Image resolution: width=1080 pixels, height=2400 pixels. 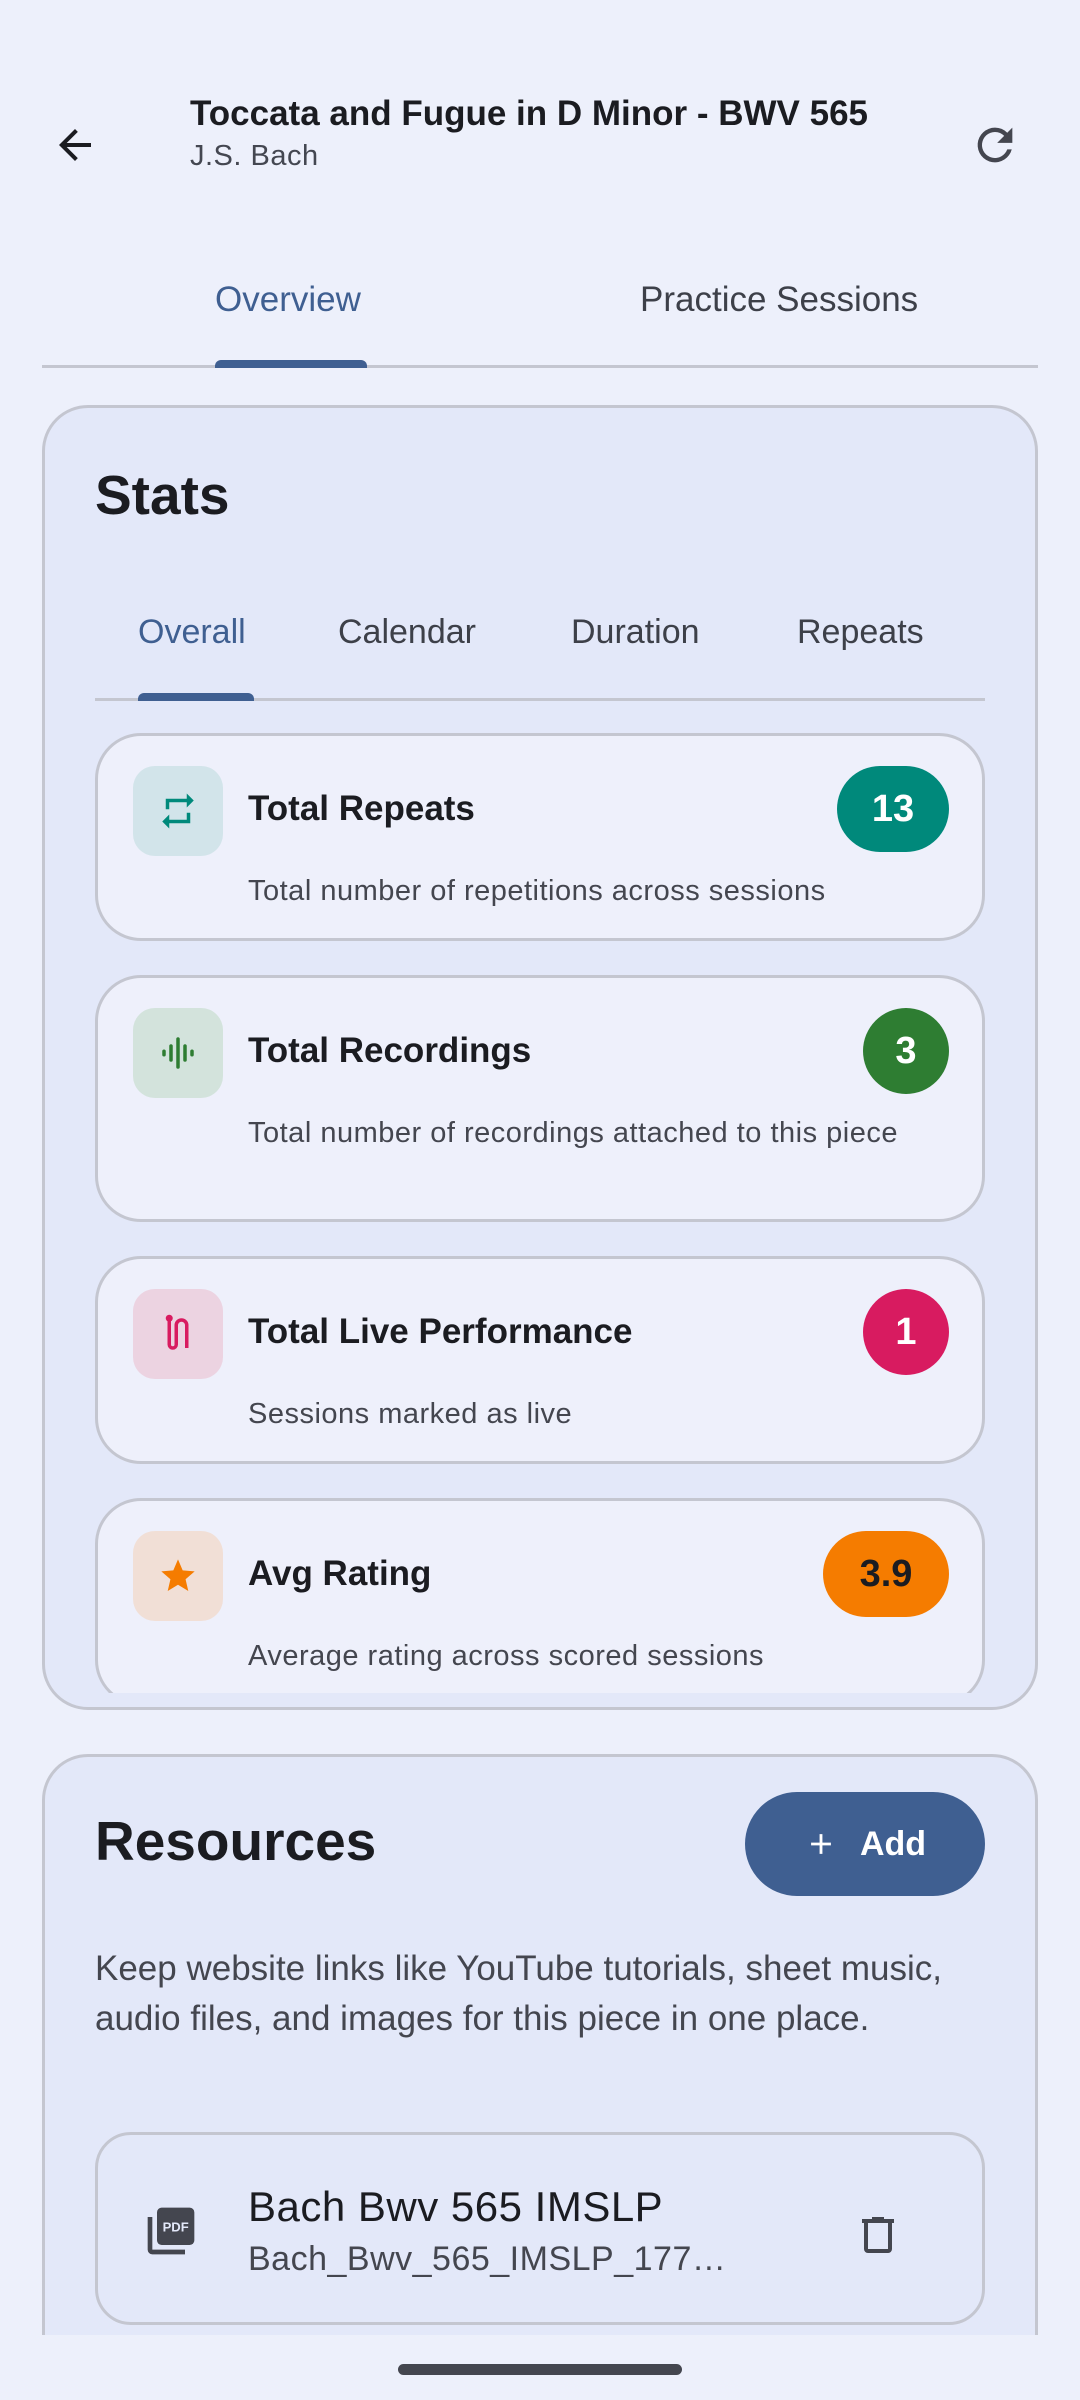 I want to click on stat-badge: 3, so click(x=906, y=1051).